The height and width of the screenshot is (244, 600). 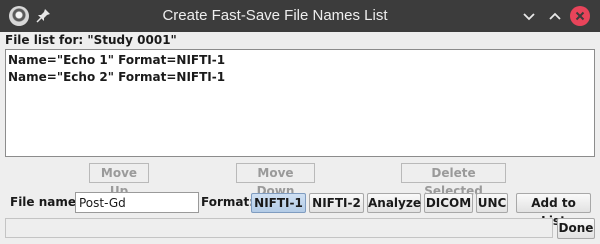 I want to click on close-icon, so click(x=580, y=16).